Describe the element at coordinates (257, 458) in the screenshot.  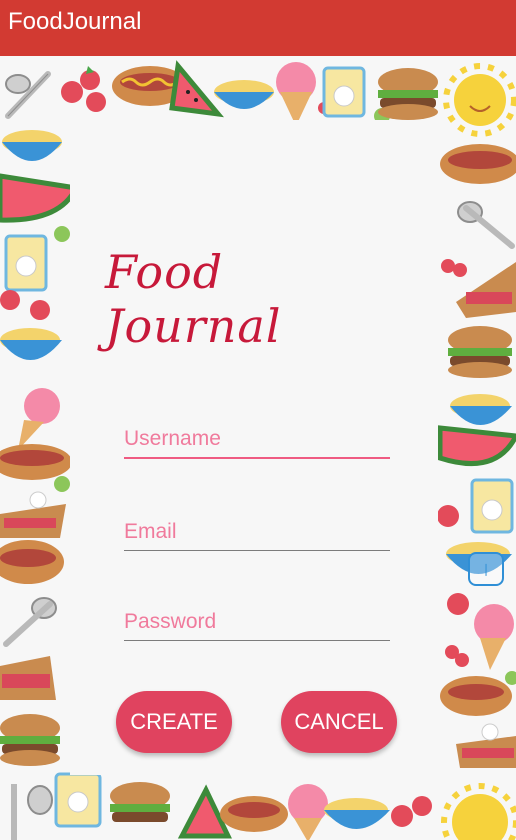
I see `username-underline` at that location.